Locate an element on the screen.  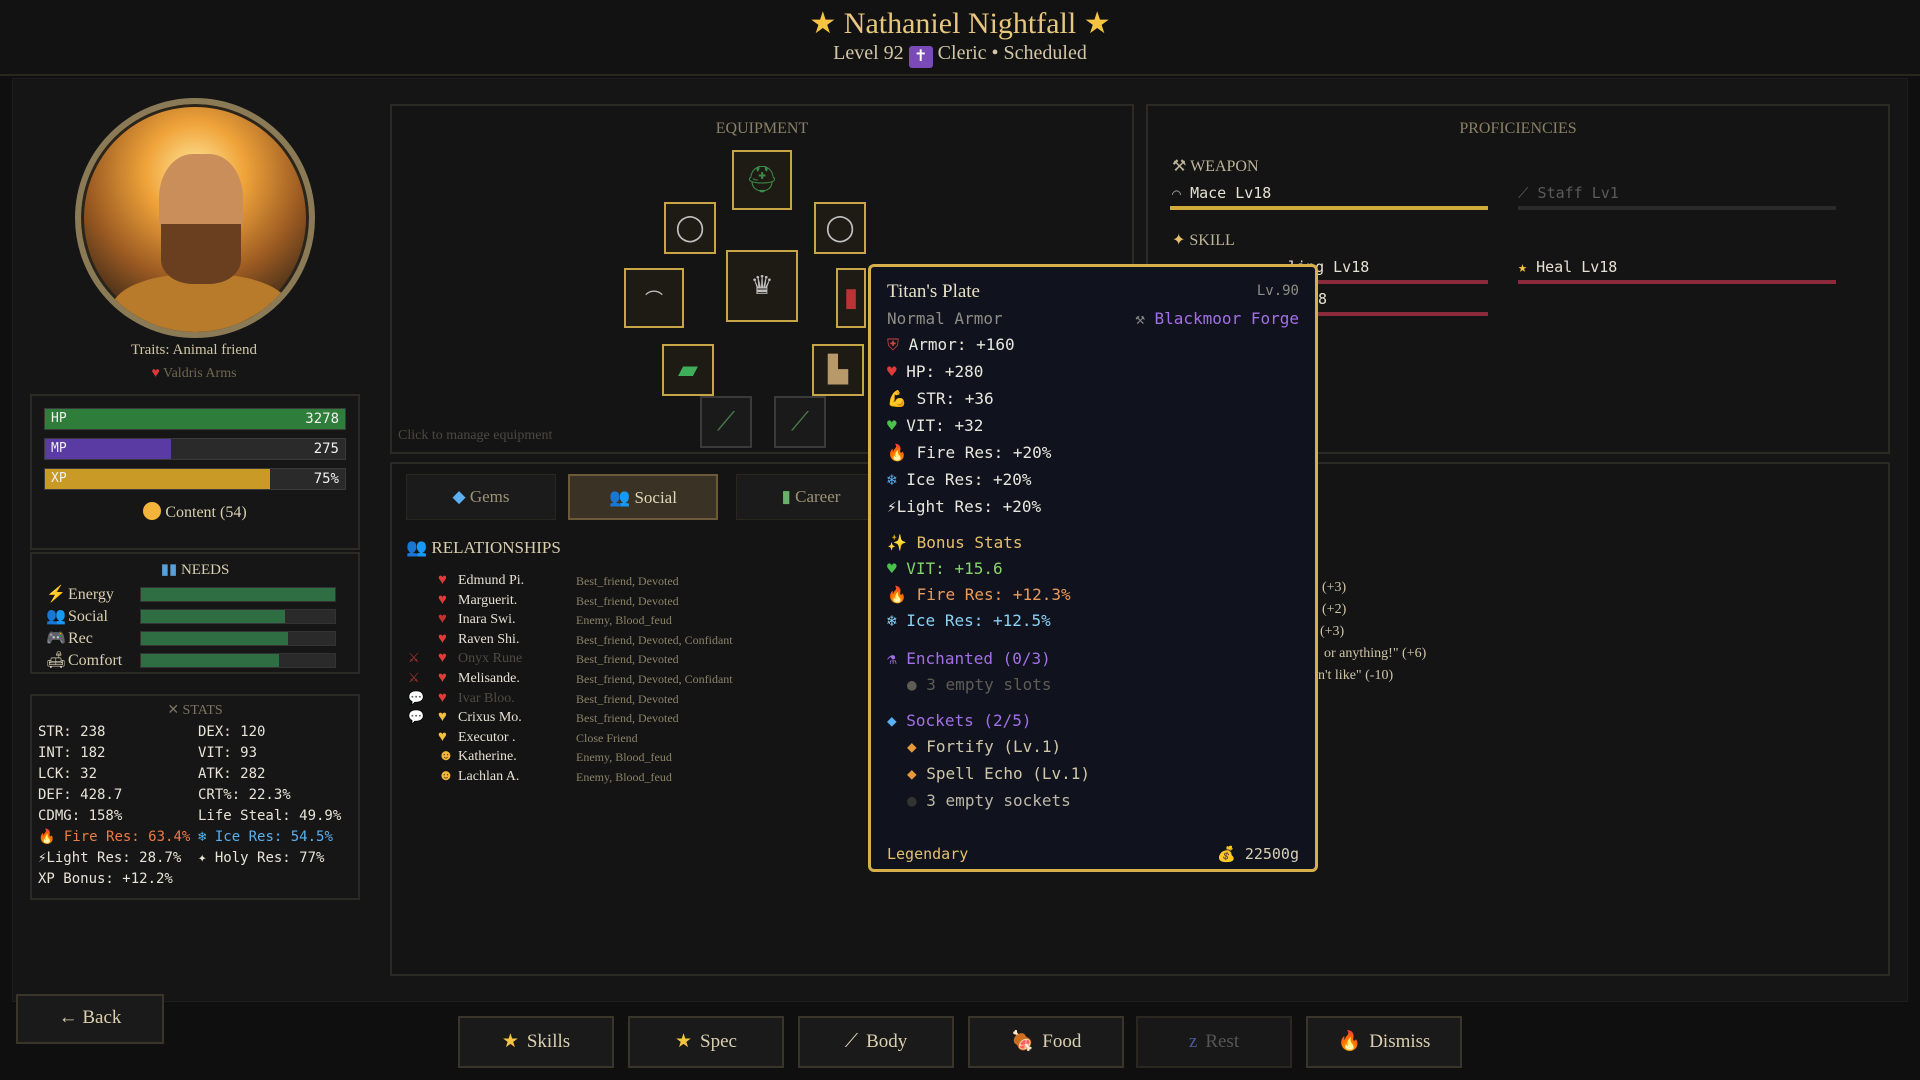
mace-progress is located at coordinates (1329, 208).